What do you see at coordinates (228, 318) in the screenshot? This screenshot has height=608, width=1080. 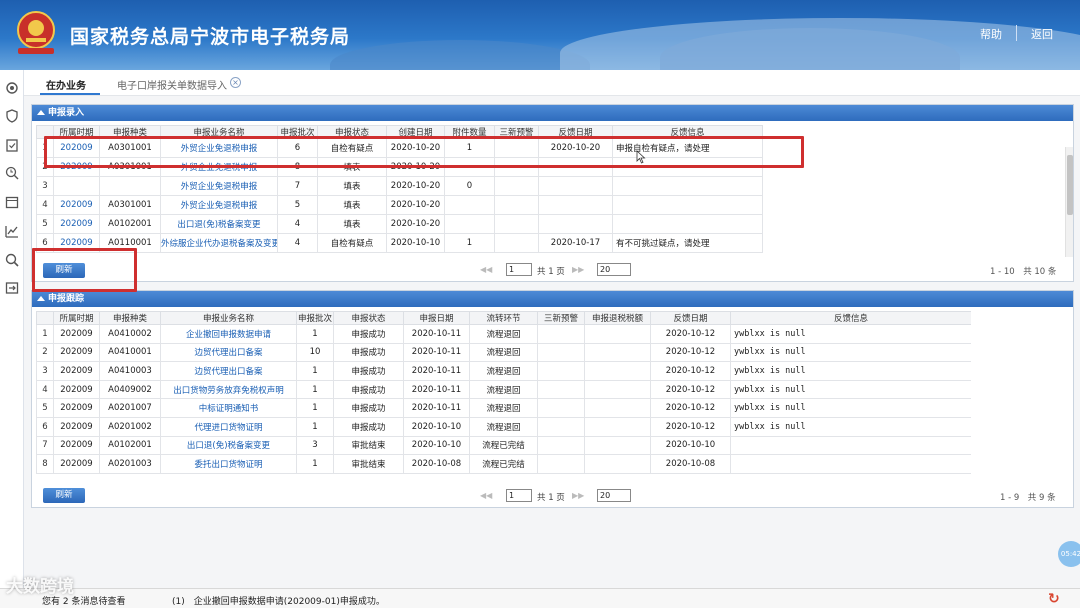 I see `column-header: 申报业务名称` at bounding box center [228, 318].